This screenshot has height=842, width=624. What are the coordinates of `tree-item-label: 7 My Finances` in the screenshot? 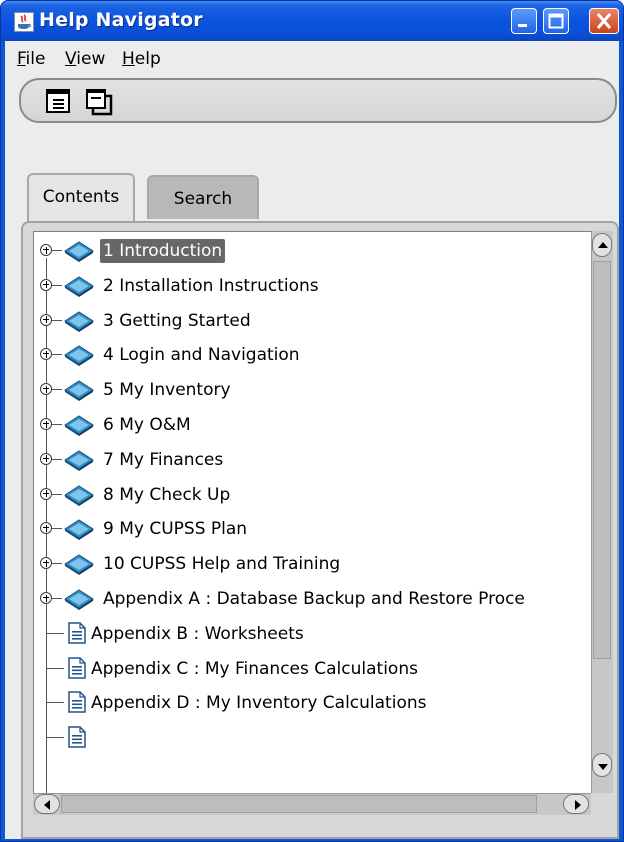 It's located at (163, 459).